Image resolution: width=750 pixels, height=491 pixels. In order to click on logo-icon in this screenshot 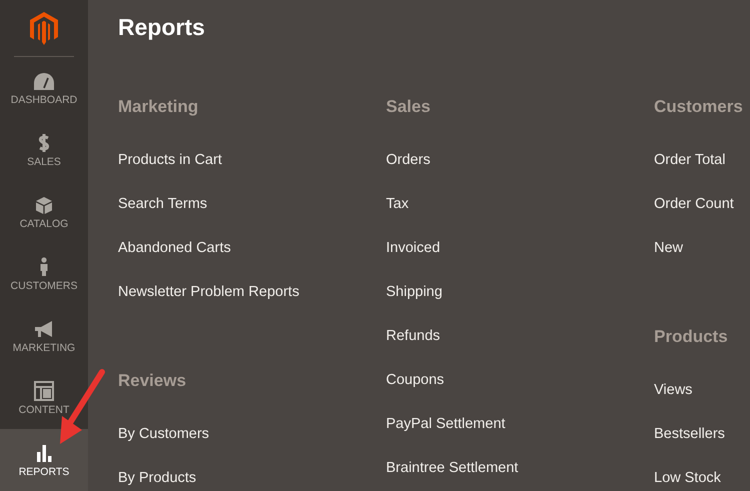, I will do `click(44, 28)`.